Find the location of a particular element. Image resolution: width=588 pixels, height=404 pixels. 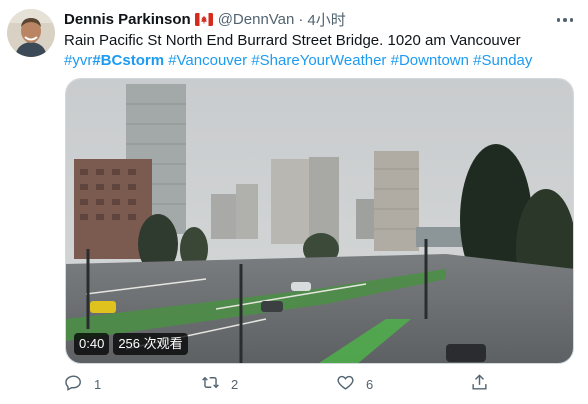

canada-flag-icon is located at coordinates (203, 19).